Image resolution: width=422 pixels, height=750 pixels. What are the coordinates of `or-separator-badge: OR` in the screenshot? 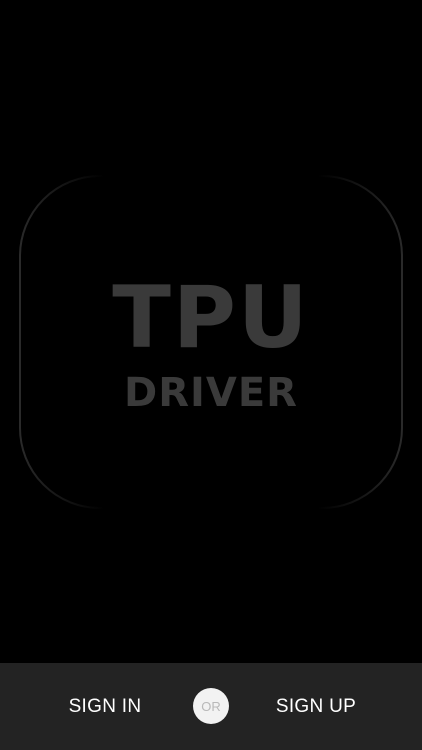 It's located at (211, 706).